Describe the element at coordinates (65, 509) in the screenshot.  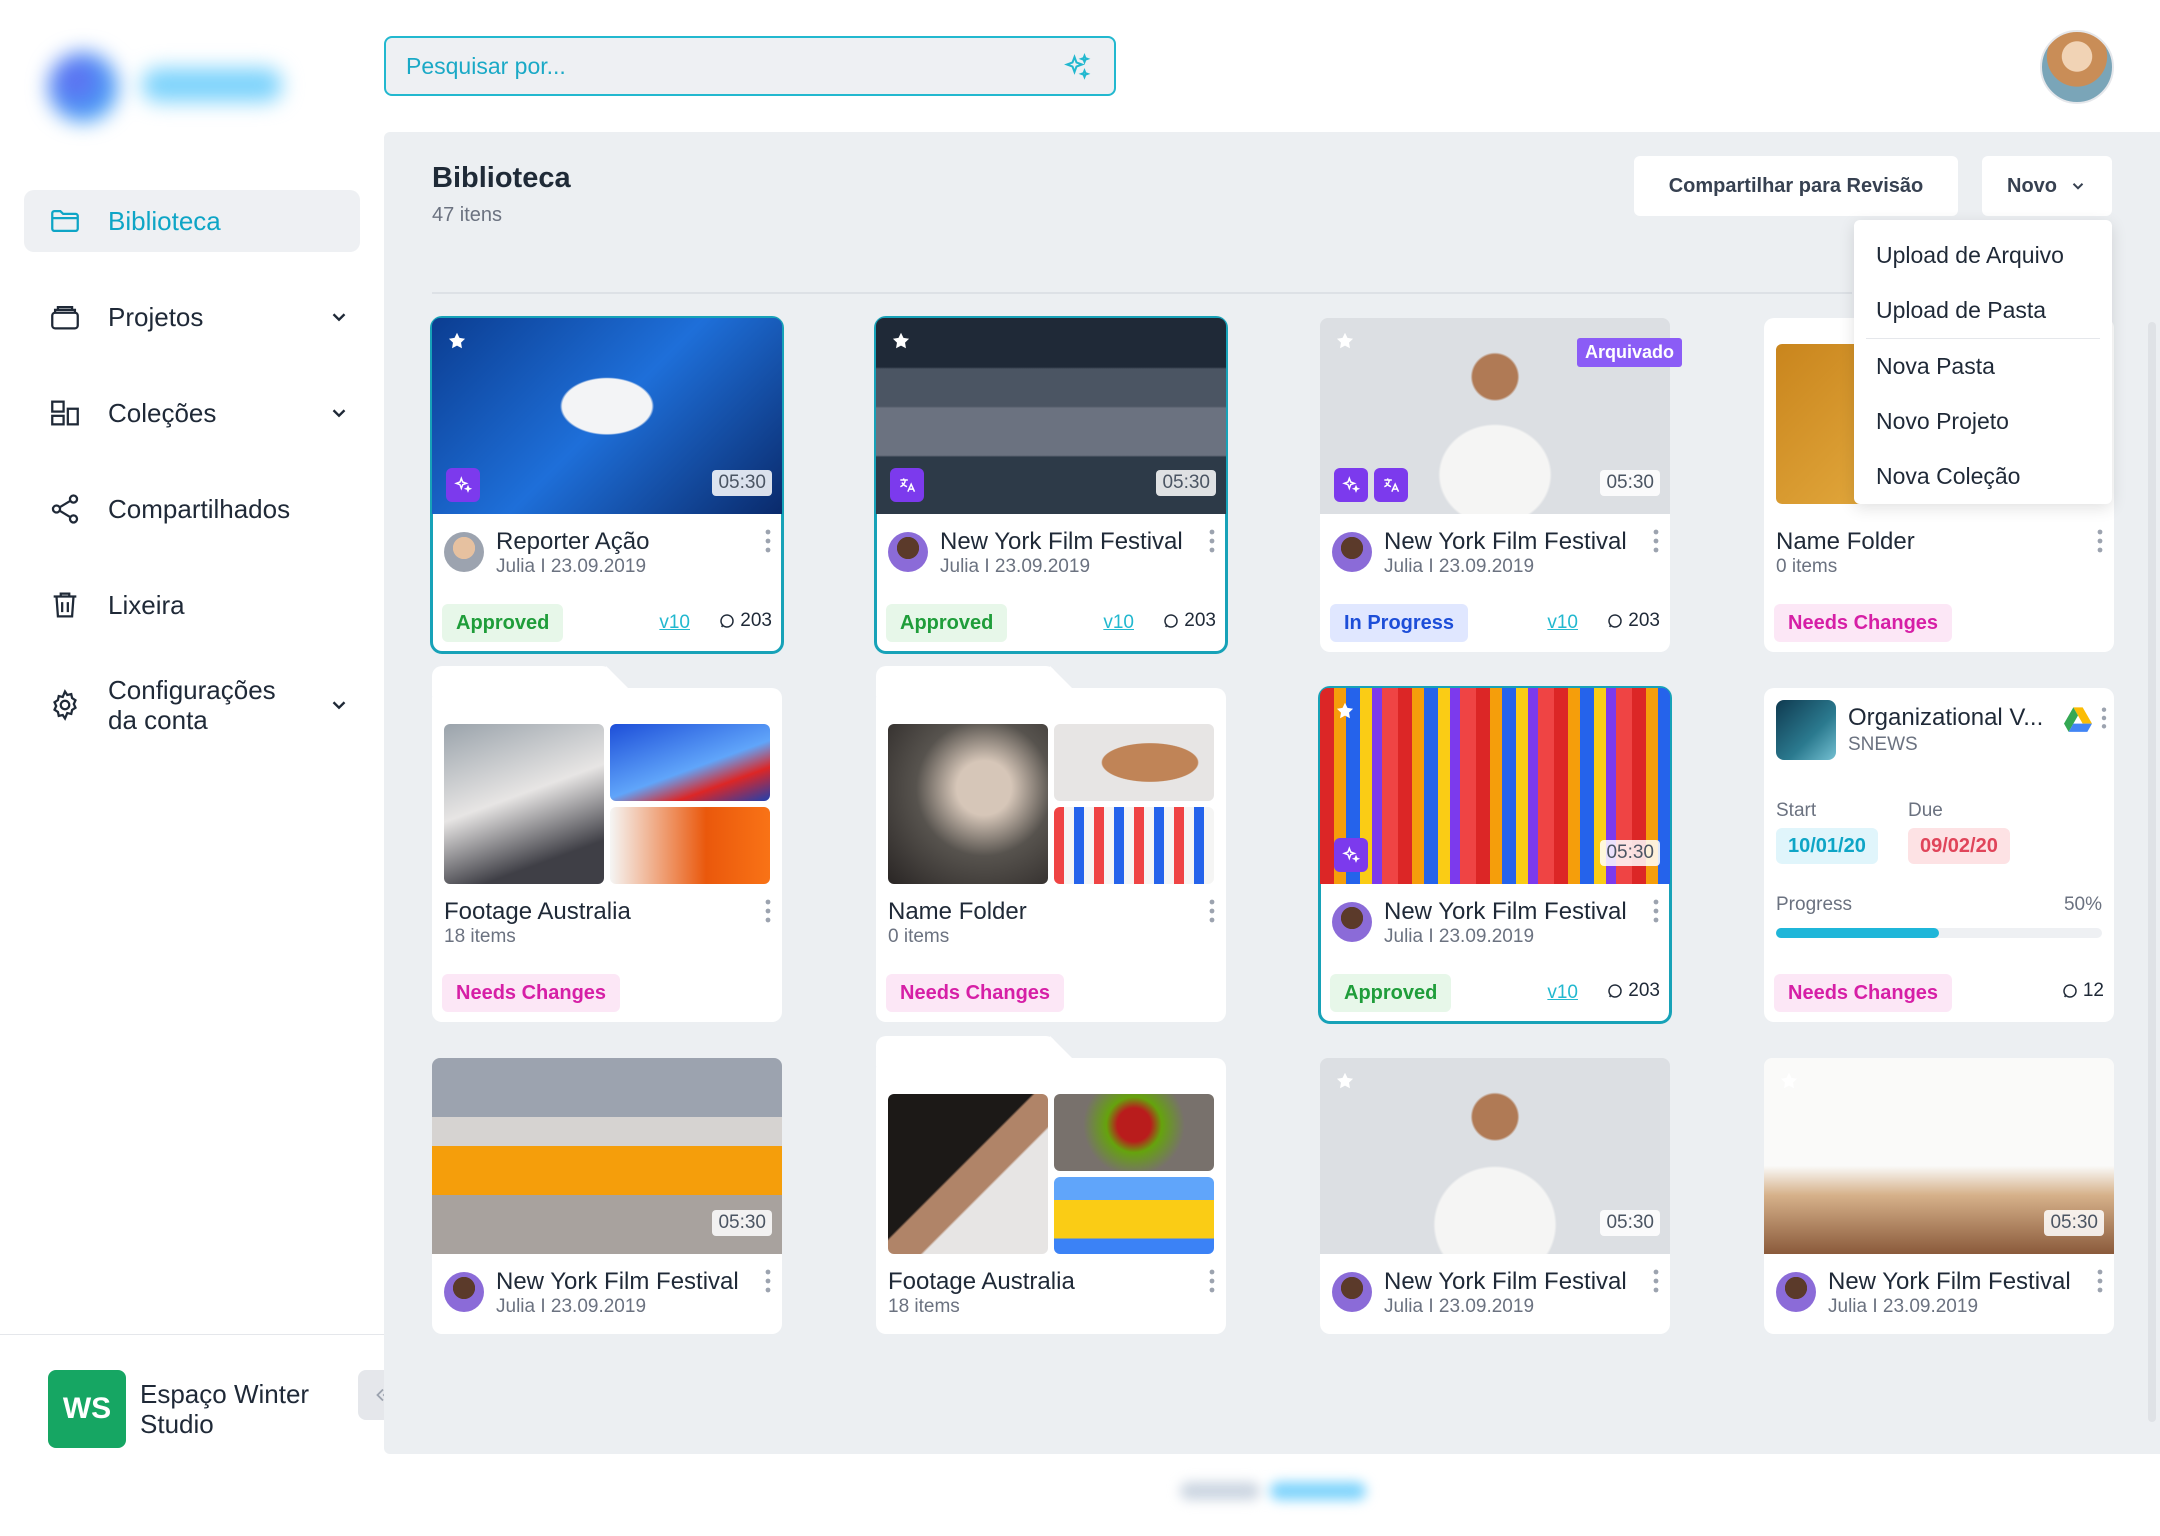
I see `share-icon` at that location.